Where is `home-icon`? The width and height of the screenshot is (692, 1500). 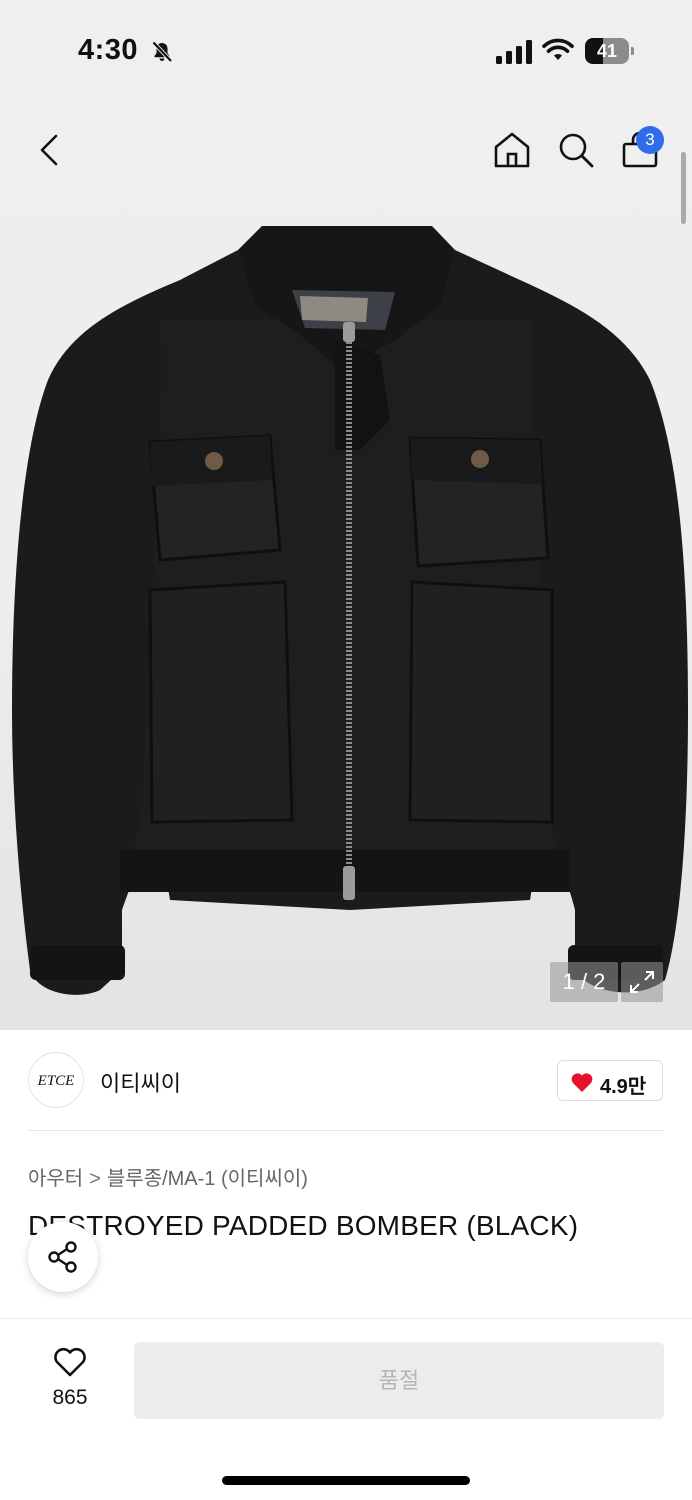 home-icon is located at coordinates (512, 150).